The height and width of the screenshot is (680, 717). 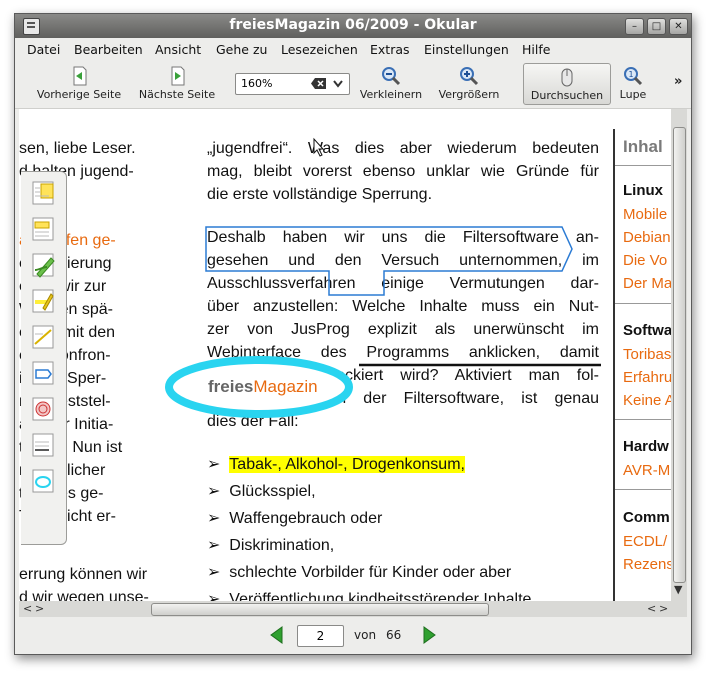 I want to click on menu-ansicht: Ansicht, so click(x=178, y=49).